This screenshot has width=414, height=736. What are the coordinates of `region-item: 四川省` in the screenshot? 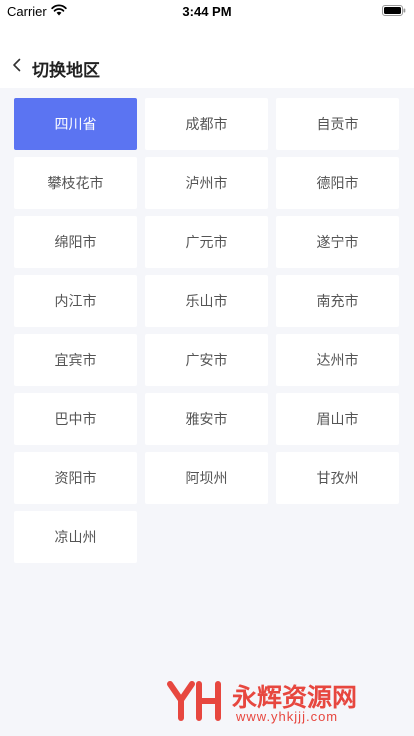 It's located at (75, 124).